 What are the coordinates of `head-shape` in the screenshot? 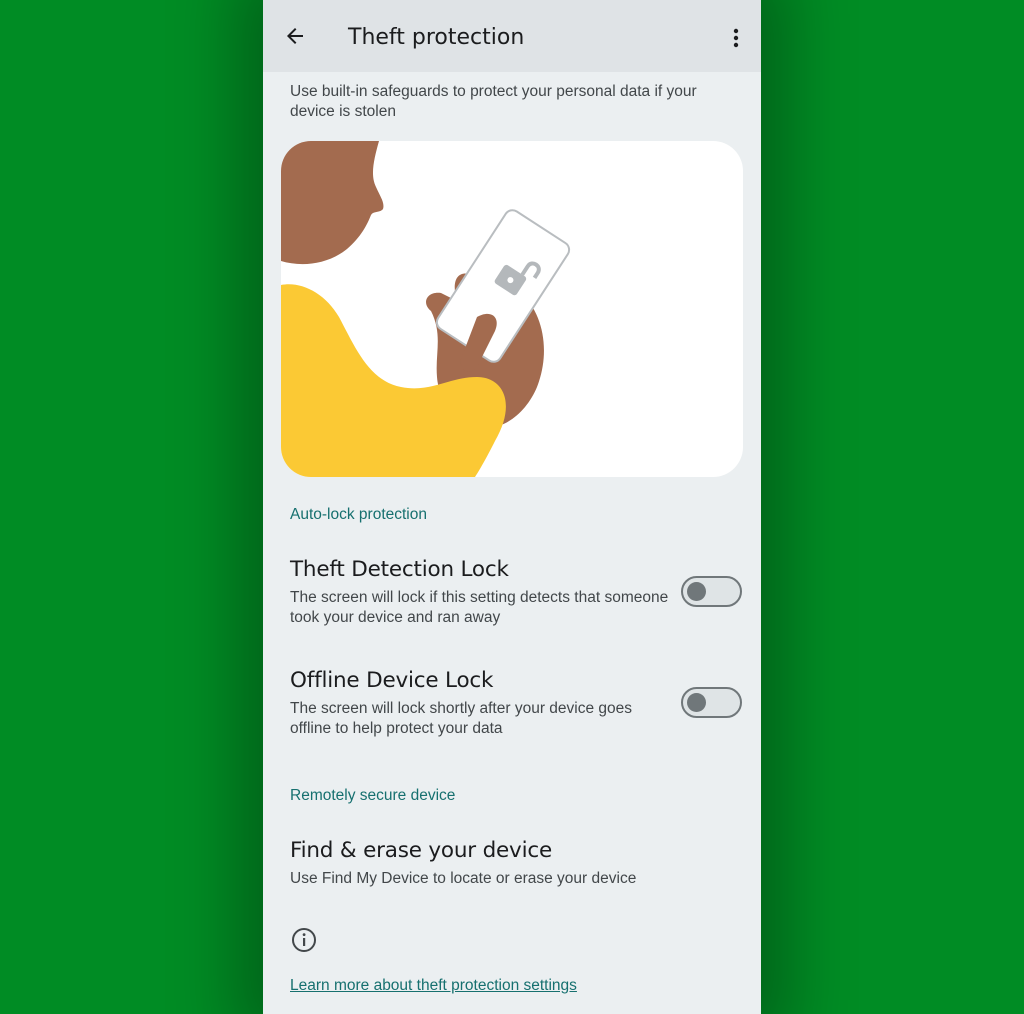 It's located at (332, 203).